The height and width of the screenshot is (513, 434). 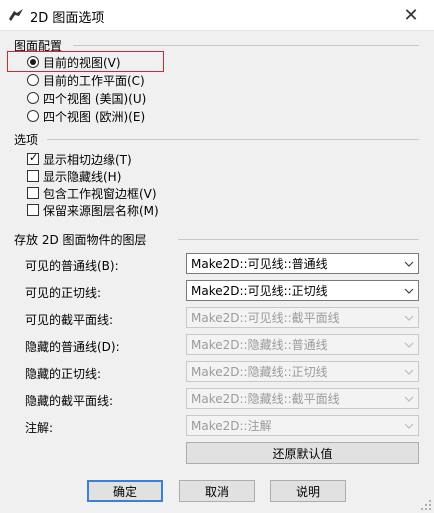 What do you see at coordinates (63, 293) in the screenshot?
I see `layer-row-label: 可见的正切线:` at bounding box center [63, 293].